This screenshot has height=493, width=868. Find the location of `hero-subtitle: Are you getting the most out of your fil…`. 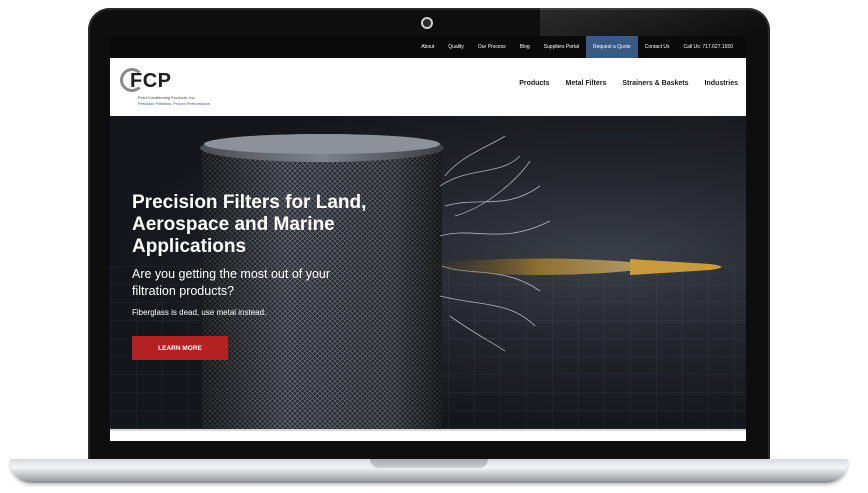

hero-subtitle: Are you getting the most out of your fil… is located at coordinates (231, 282).